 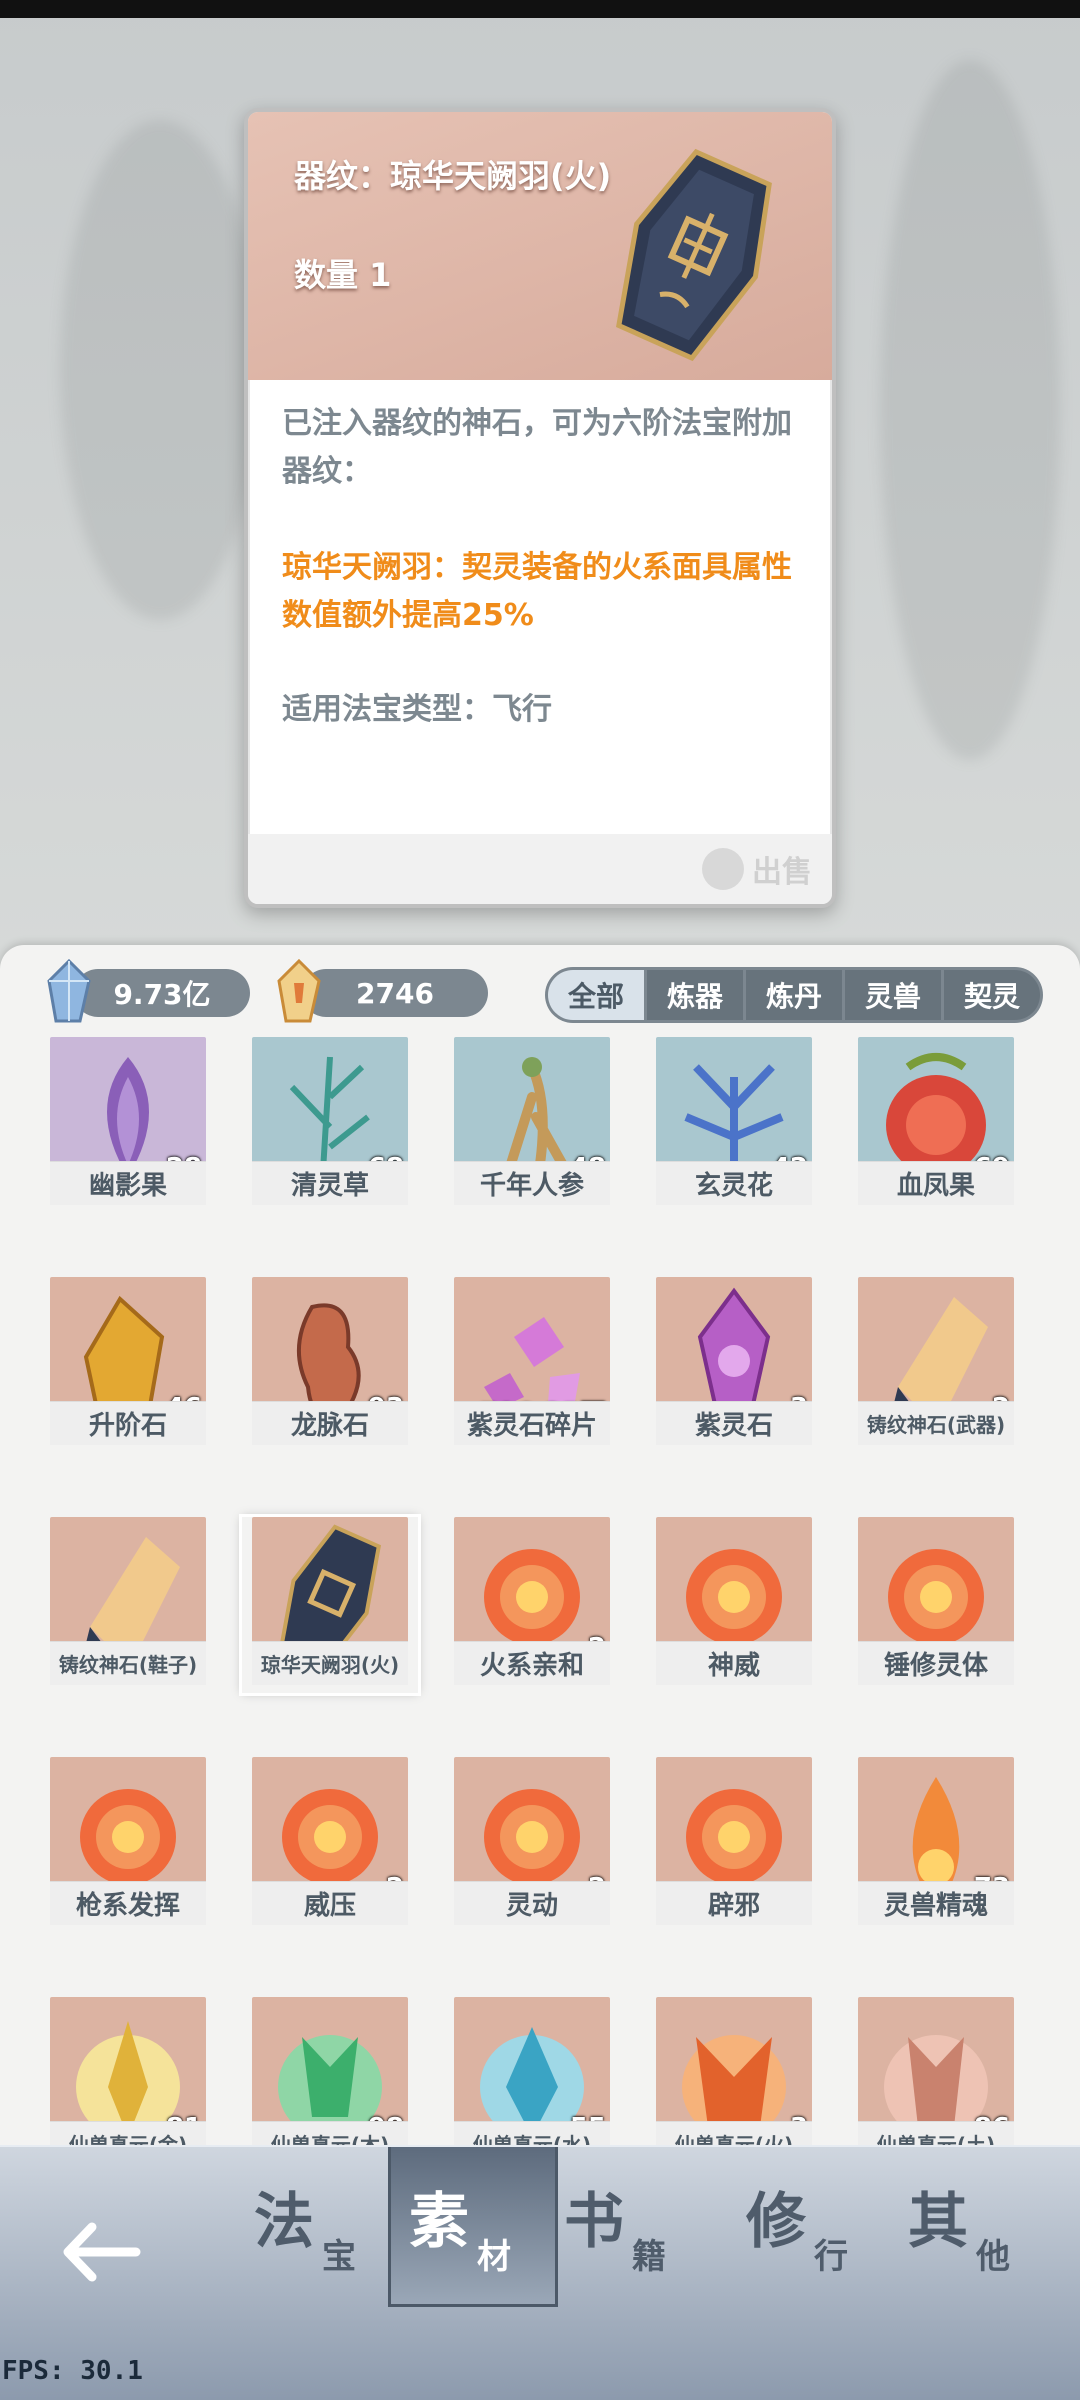 I want to click on inventory-item: 2火系亲和, so click(x=532, y=1605).